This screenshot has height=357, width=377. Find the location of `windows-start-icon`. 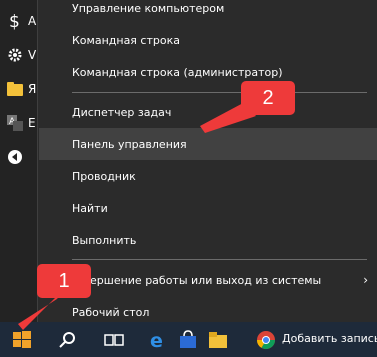

windows-start-icon is located at coordinates (22, 340).